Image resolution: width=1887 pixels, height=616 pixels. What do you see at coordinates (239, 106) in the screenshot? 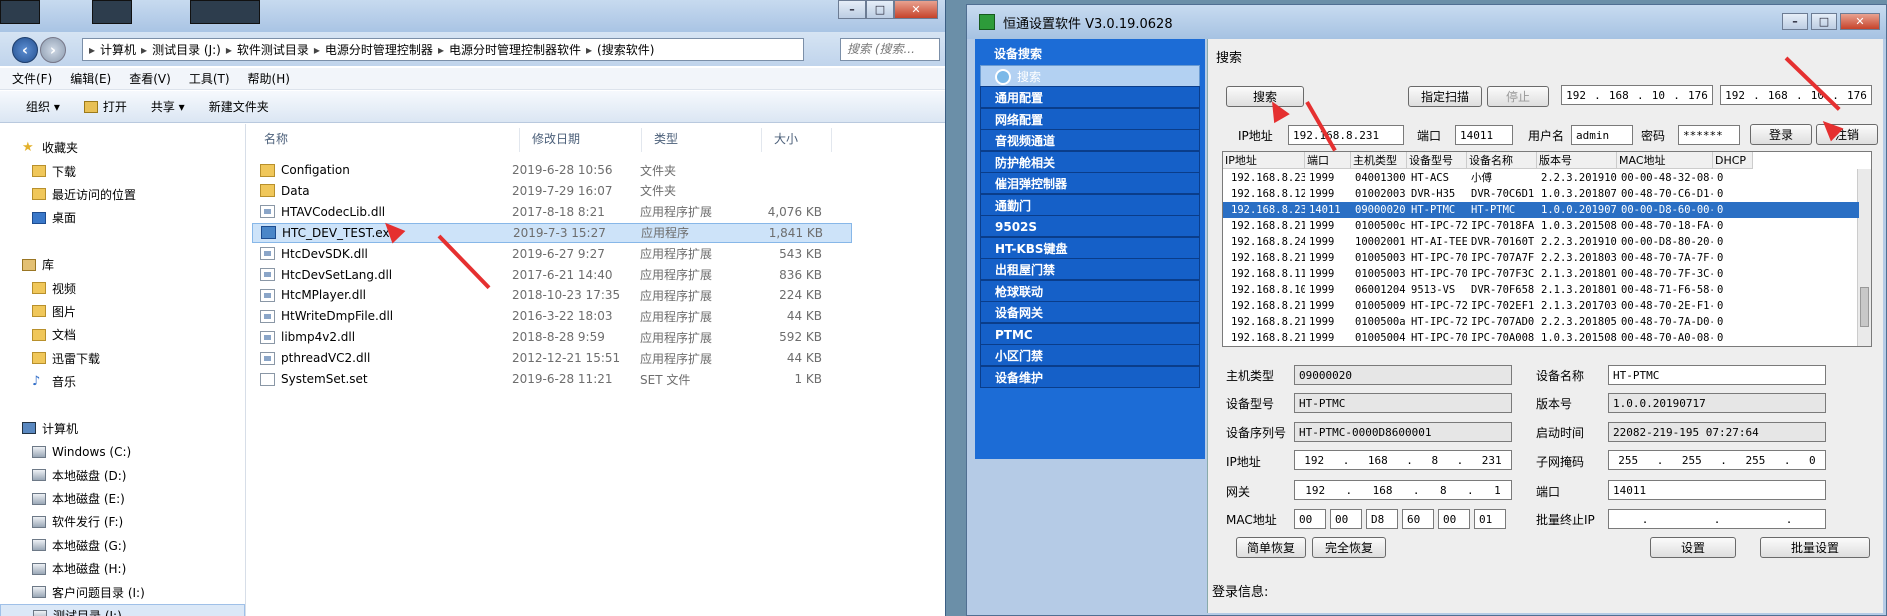
I see `toolbar-button: 新建文件夹` at bounding box center [239, 106].